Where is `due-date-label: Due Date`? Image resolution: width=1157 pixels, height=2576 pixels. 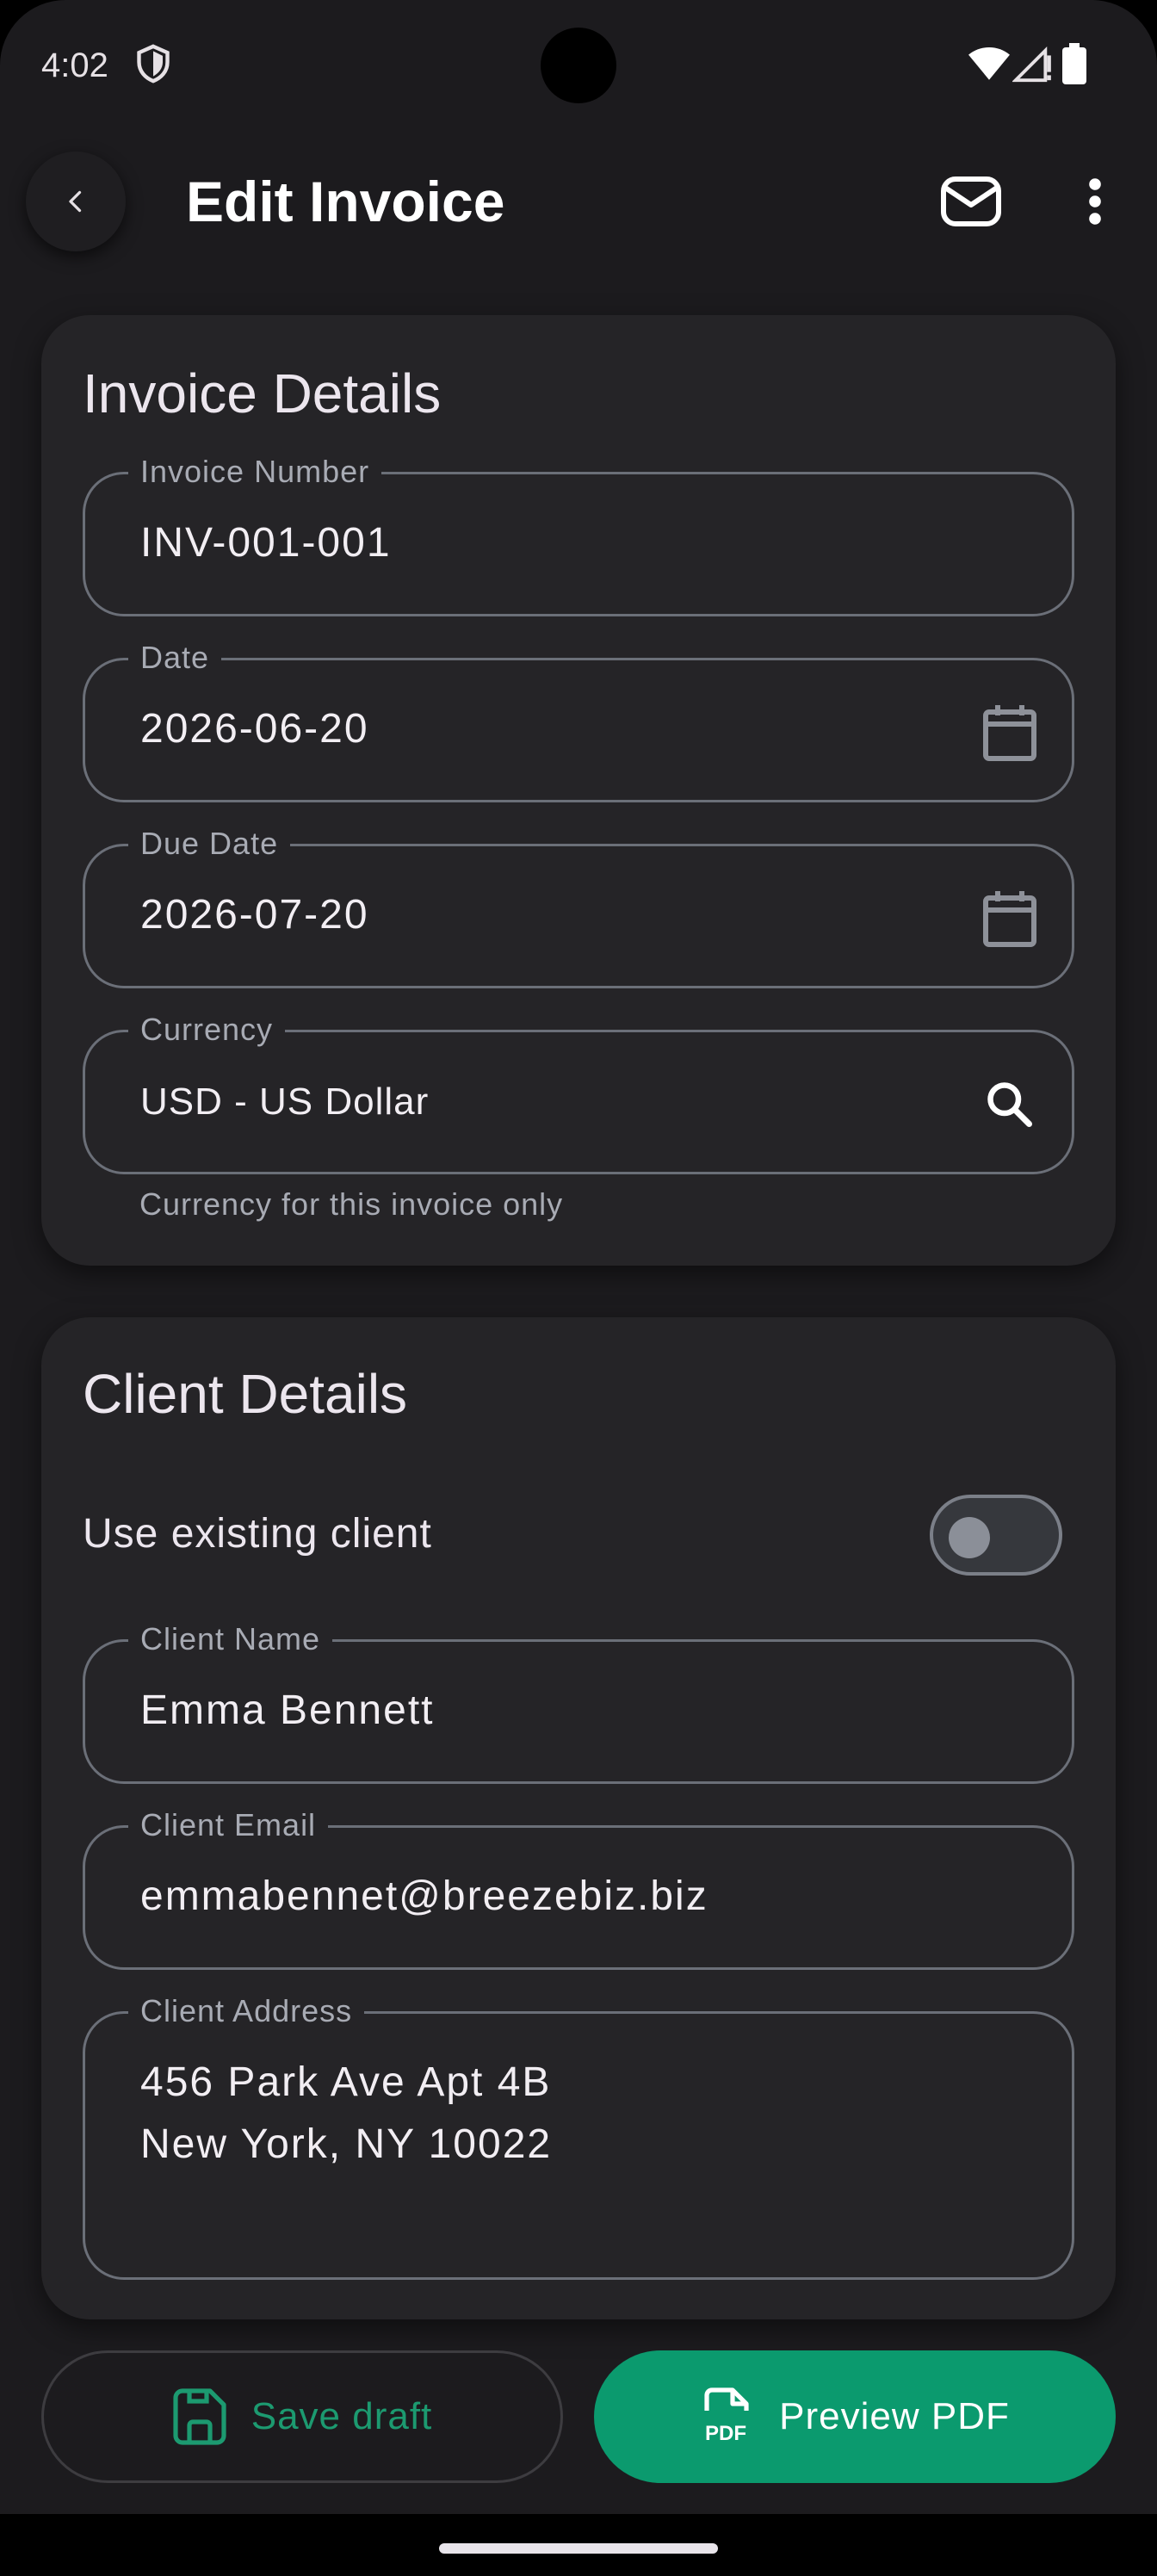
due-date-label: Due Date is located at coordinates (210, 844).